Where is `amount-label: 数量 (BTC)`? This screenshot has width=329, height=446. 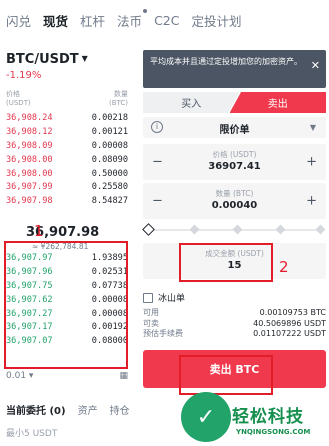
amount-label: 数量 (BTC) is located at coordinates (234, 193).